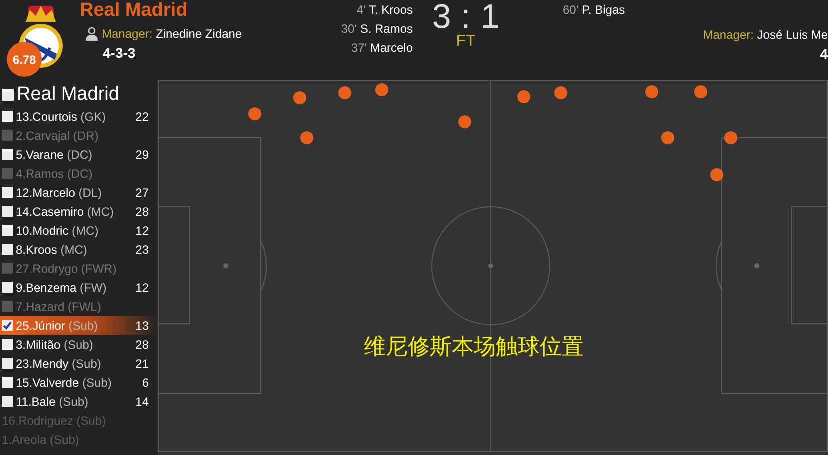 The width and height of the screenshot is (828, 455). I want to click on player-label: 10.Modric (MC), so click(57, 231).